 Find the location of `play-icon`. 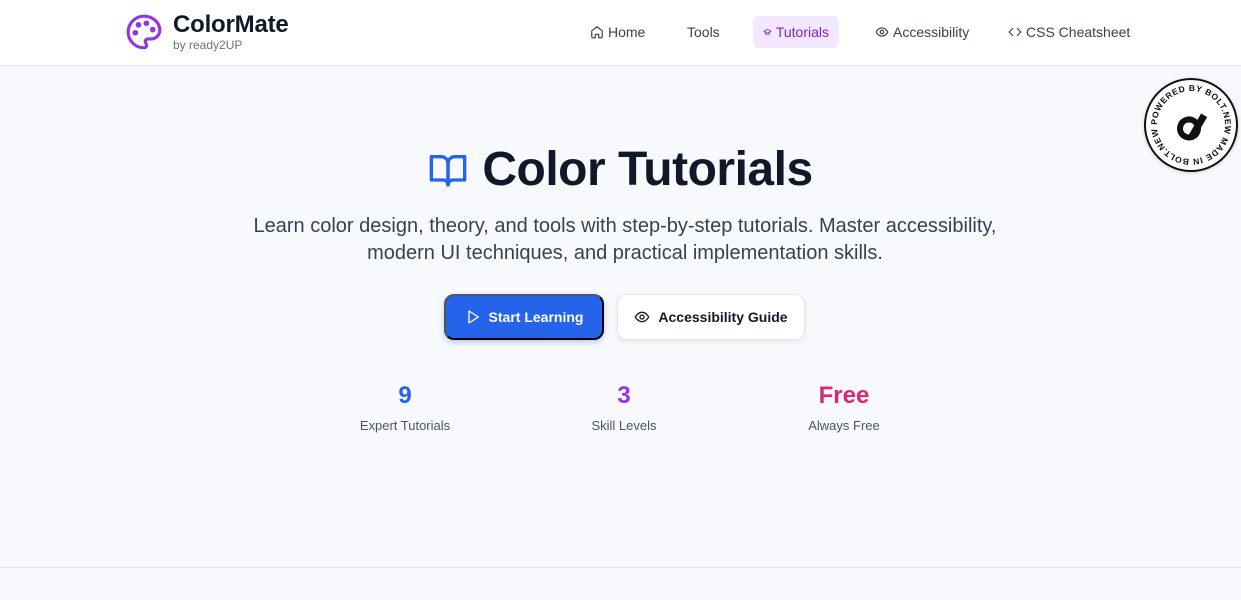

play-icon is located at coordinates (473, 317).